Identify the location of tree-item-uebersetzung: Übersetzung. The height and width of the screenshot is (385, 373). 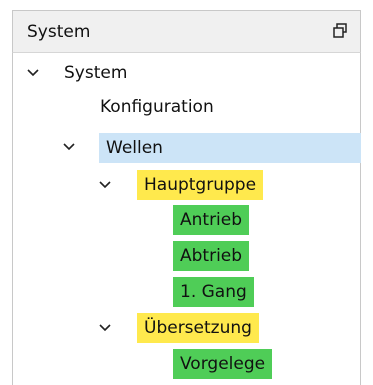
(198, 328).